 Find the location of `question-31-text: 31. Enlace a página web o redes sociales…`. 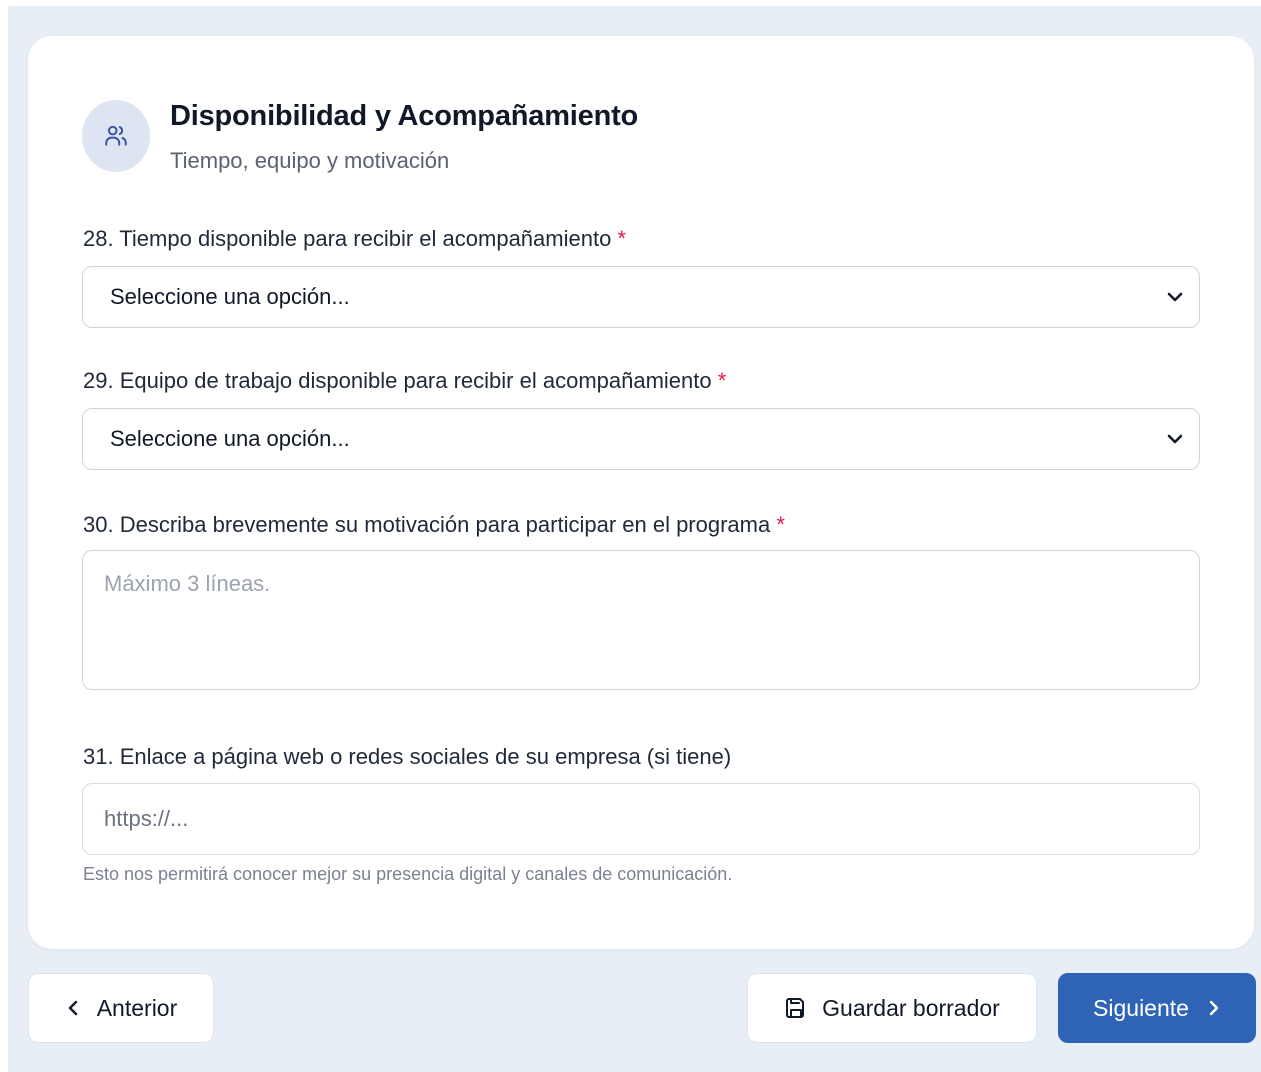

question-31-text: 31. Enlace a página web o redes sociales… is located at coordinates (407, 756).